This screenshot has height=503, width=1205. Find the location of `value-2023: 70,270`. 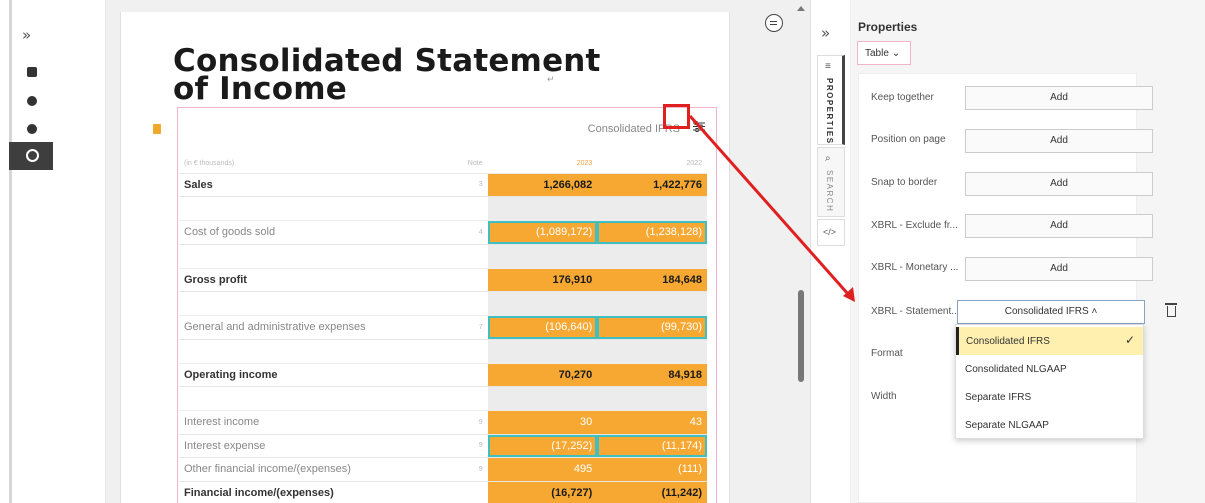

value-2023: 70,270 is located at coordinates (542, 374).